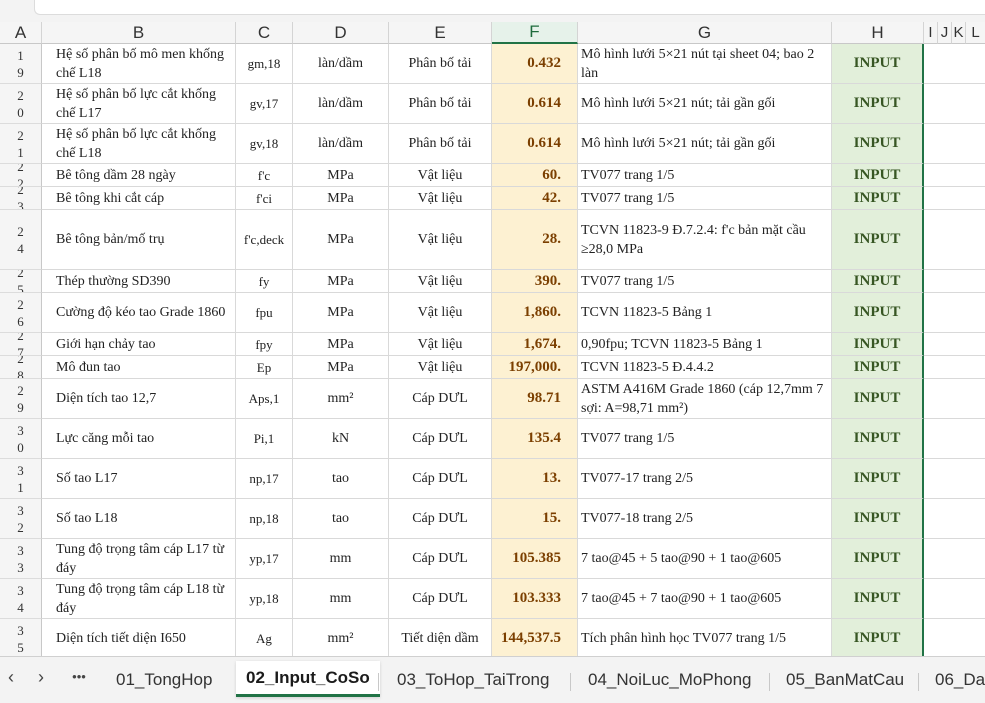 The width and height of the screenshot is (985, 703). What do you see at coordinates (79, 676) in the screenshot?
I see `more-tabs-icon: •••` at bounding box center [79, 676].